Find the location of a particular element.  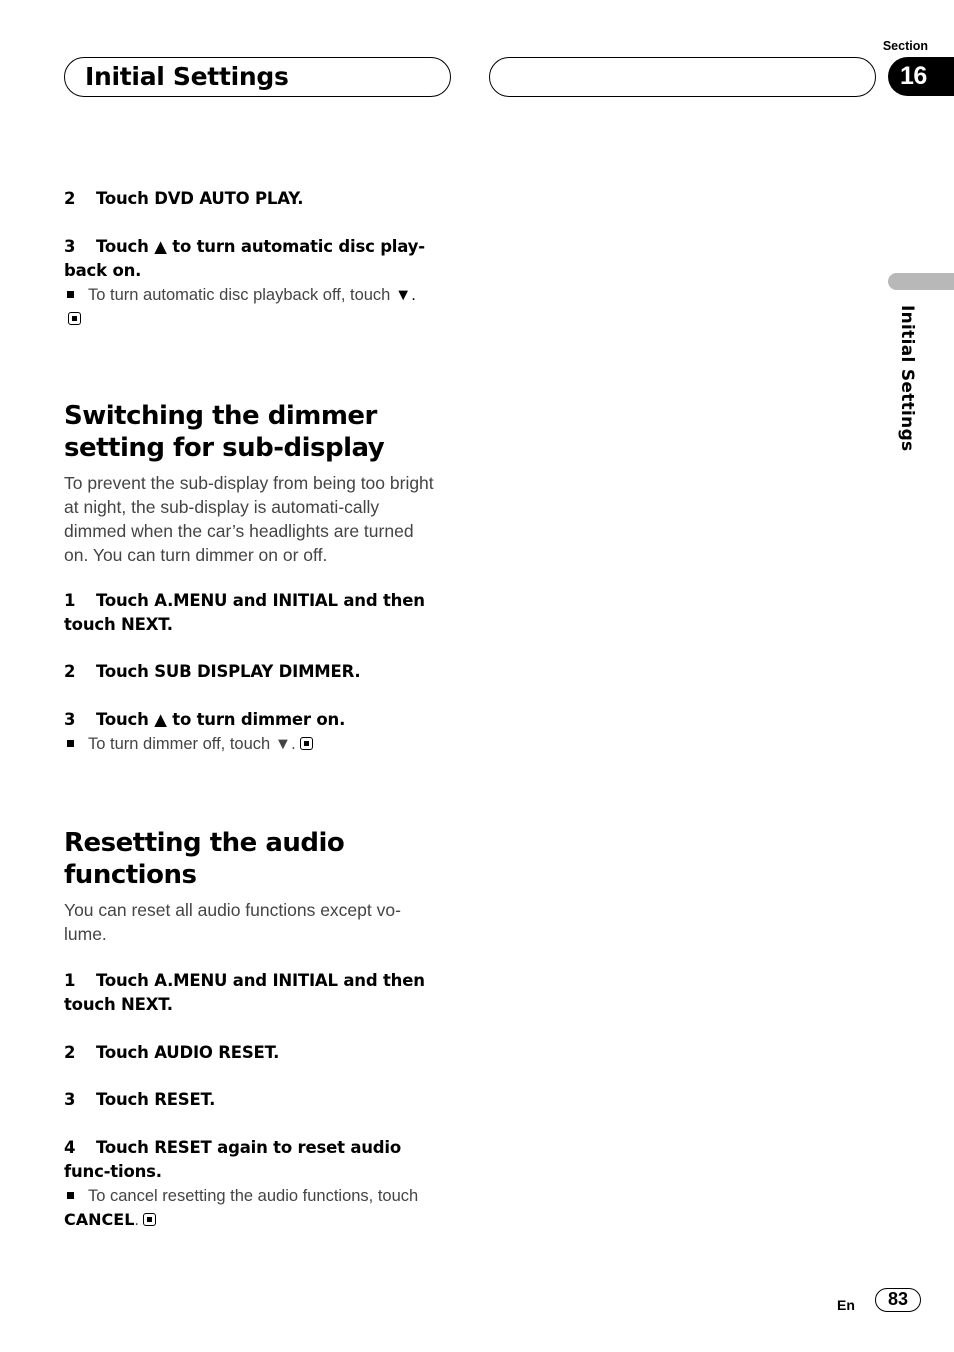

language-label: En is located at coordinates (846, 1305).